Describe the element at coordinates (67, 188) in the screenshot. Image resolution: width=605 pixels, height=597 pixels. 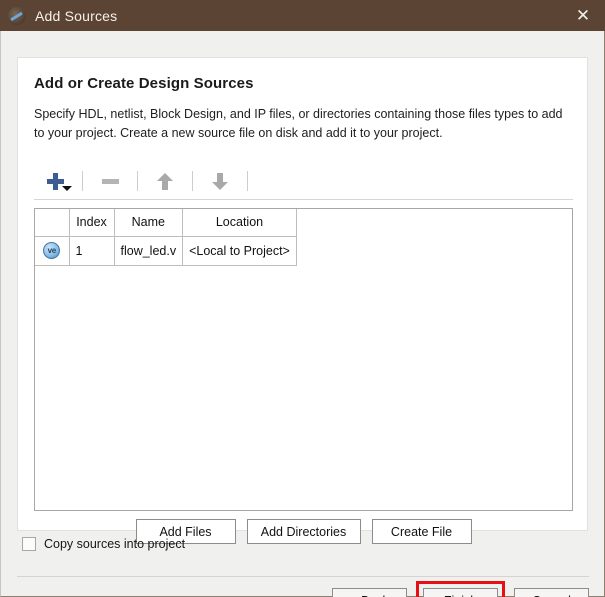
I see `chevron-down-icon` at that location.